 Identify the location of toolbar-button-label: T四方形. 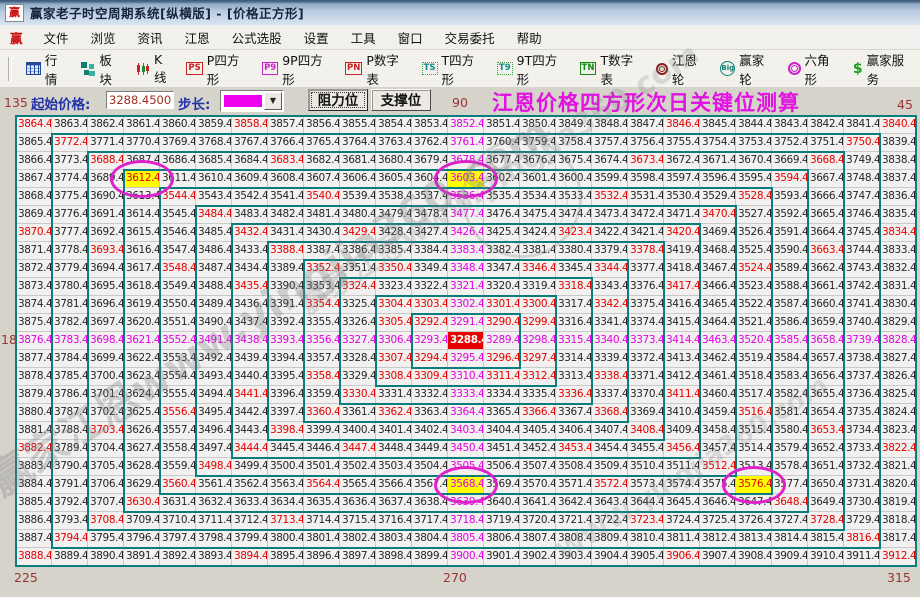
(458, 69).